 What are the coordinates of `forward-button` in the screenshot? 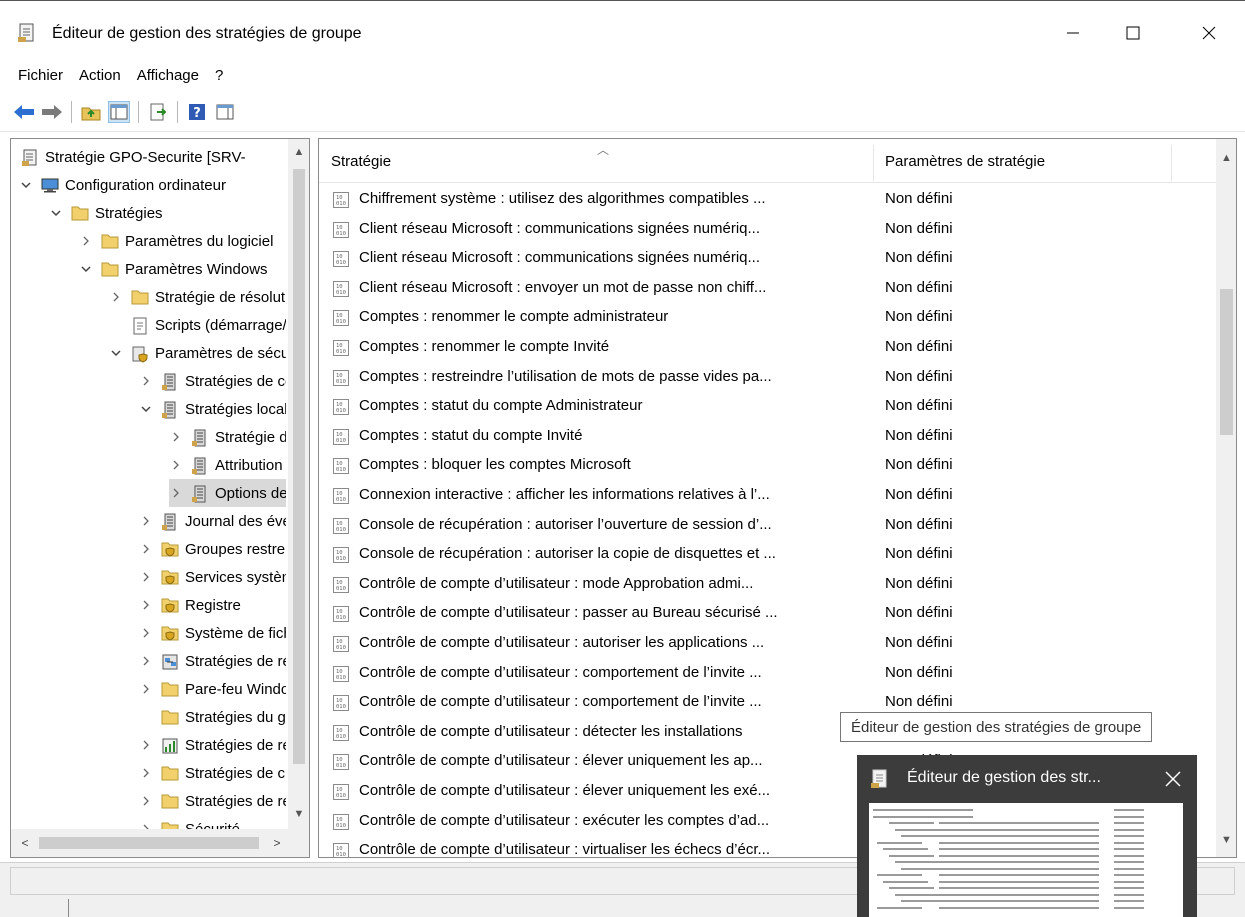 It's located at (52, 112).